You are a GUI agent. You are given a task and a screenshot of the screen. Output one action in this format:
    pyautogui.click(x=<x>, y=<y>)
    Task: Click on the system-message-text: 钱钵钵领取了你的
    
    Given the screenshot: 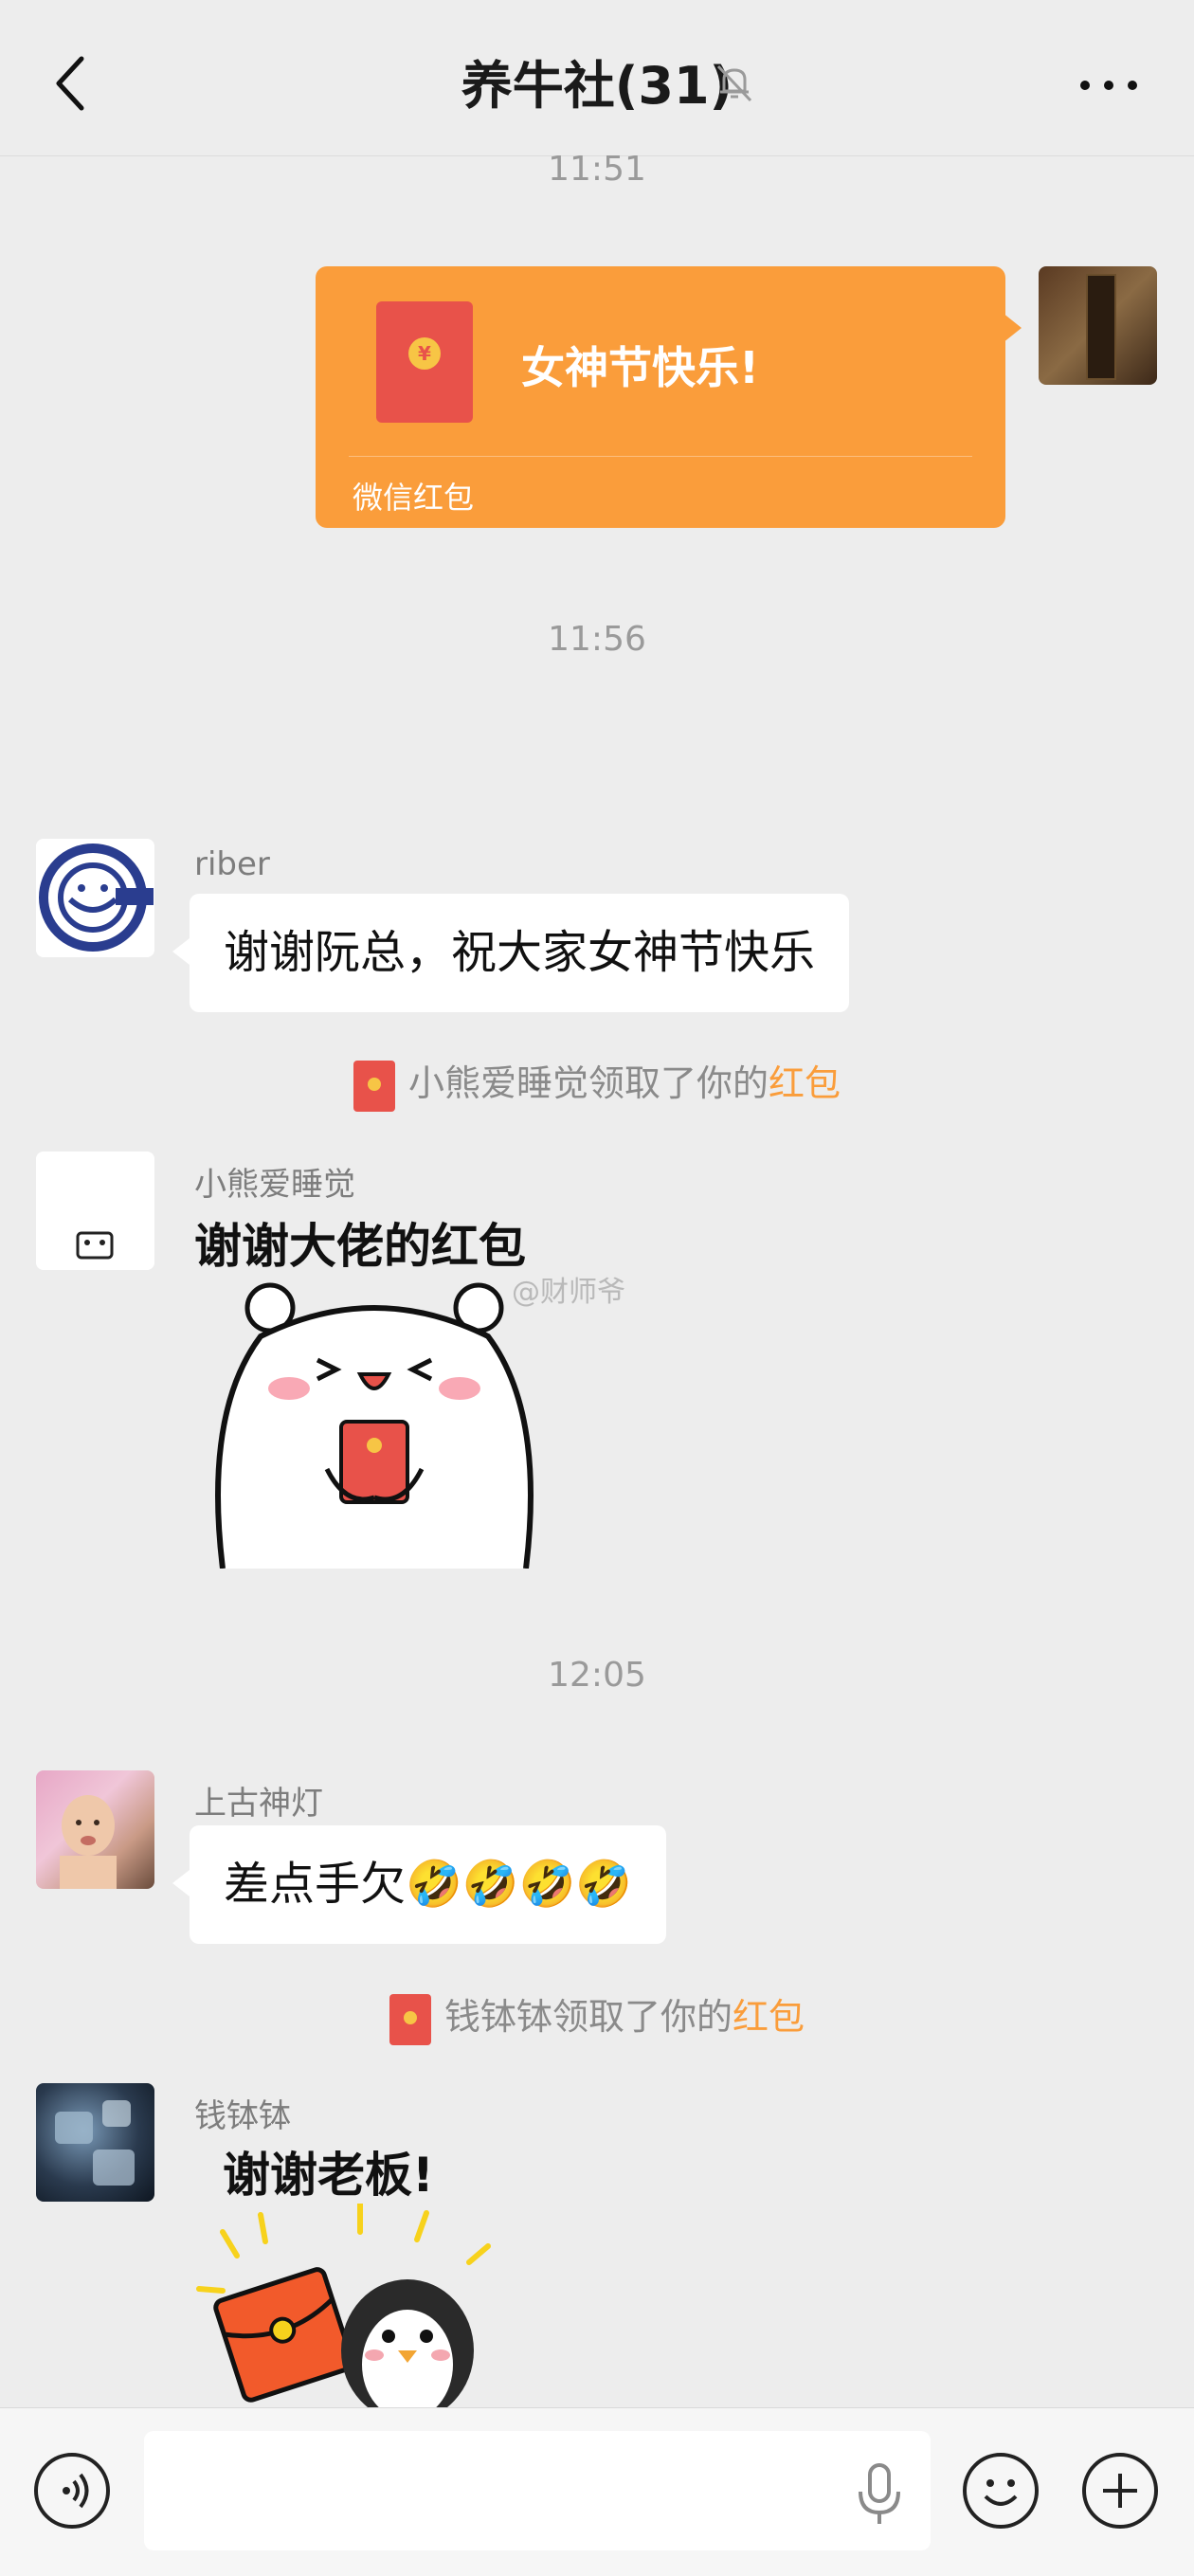 What is the action you would take?
    pyautogui.click(x=588, y=2017)
    